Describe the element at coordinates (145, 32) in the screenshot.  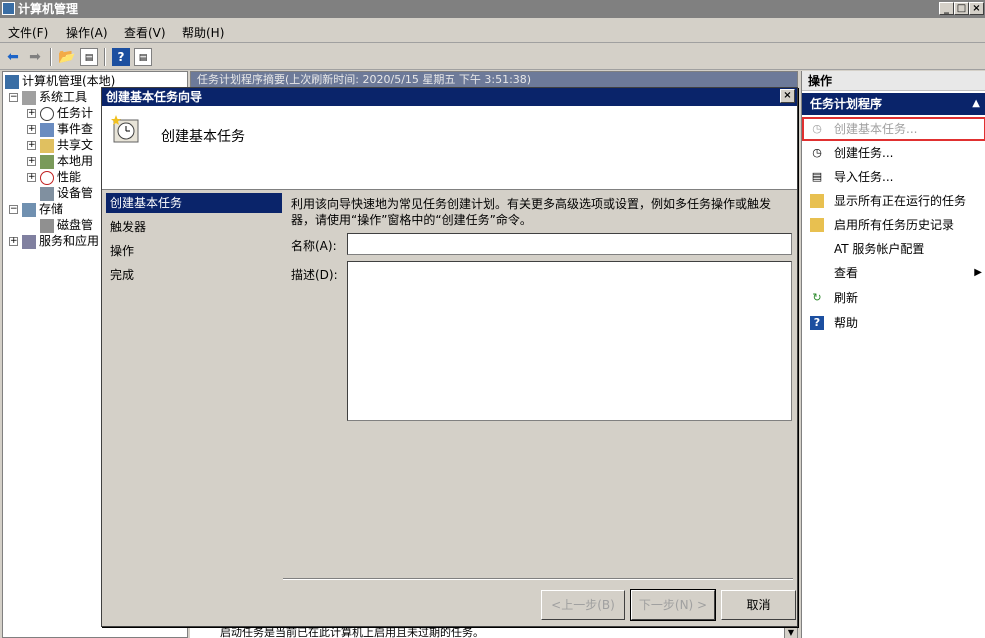
I see `menu-view: 查看(V)` at that location.